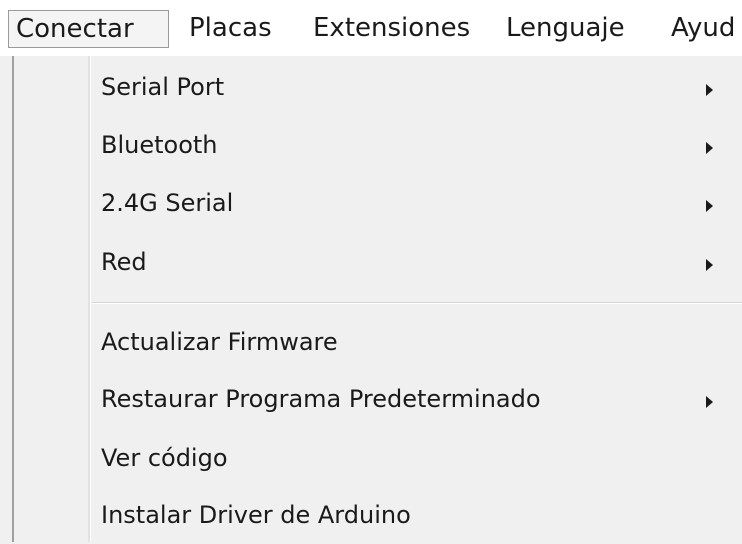 This screenshot has width=742, height=544. I want to click on menu-placas: Placas, so click(230, 29).